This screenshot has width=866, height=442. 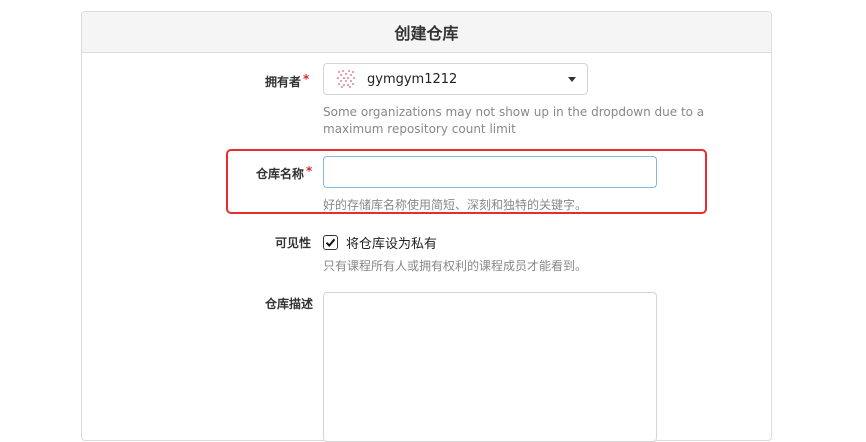 I want to click on repo-name-help-text: 好的存储库名称使用简短、深刻和独特的关键字。, so click(x=455, y=205).